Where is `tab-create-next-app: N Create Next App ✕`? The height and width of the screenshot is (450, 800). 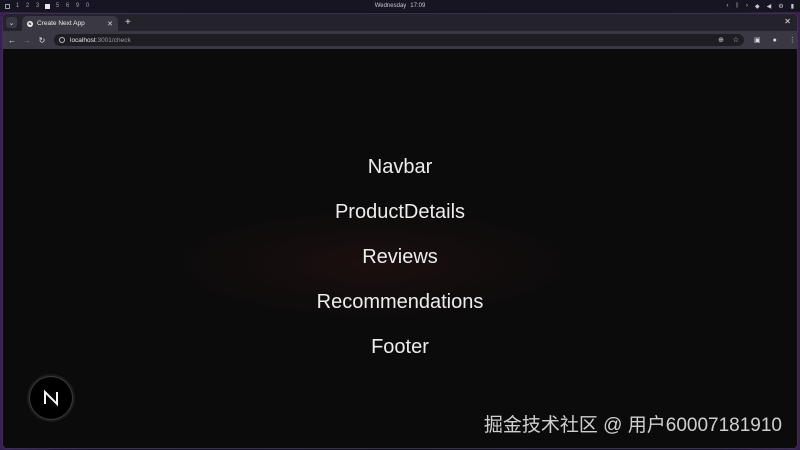
tab-create-next-app: N Create Next App ✕ is located at coordinates (70, 23).